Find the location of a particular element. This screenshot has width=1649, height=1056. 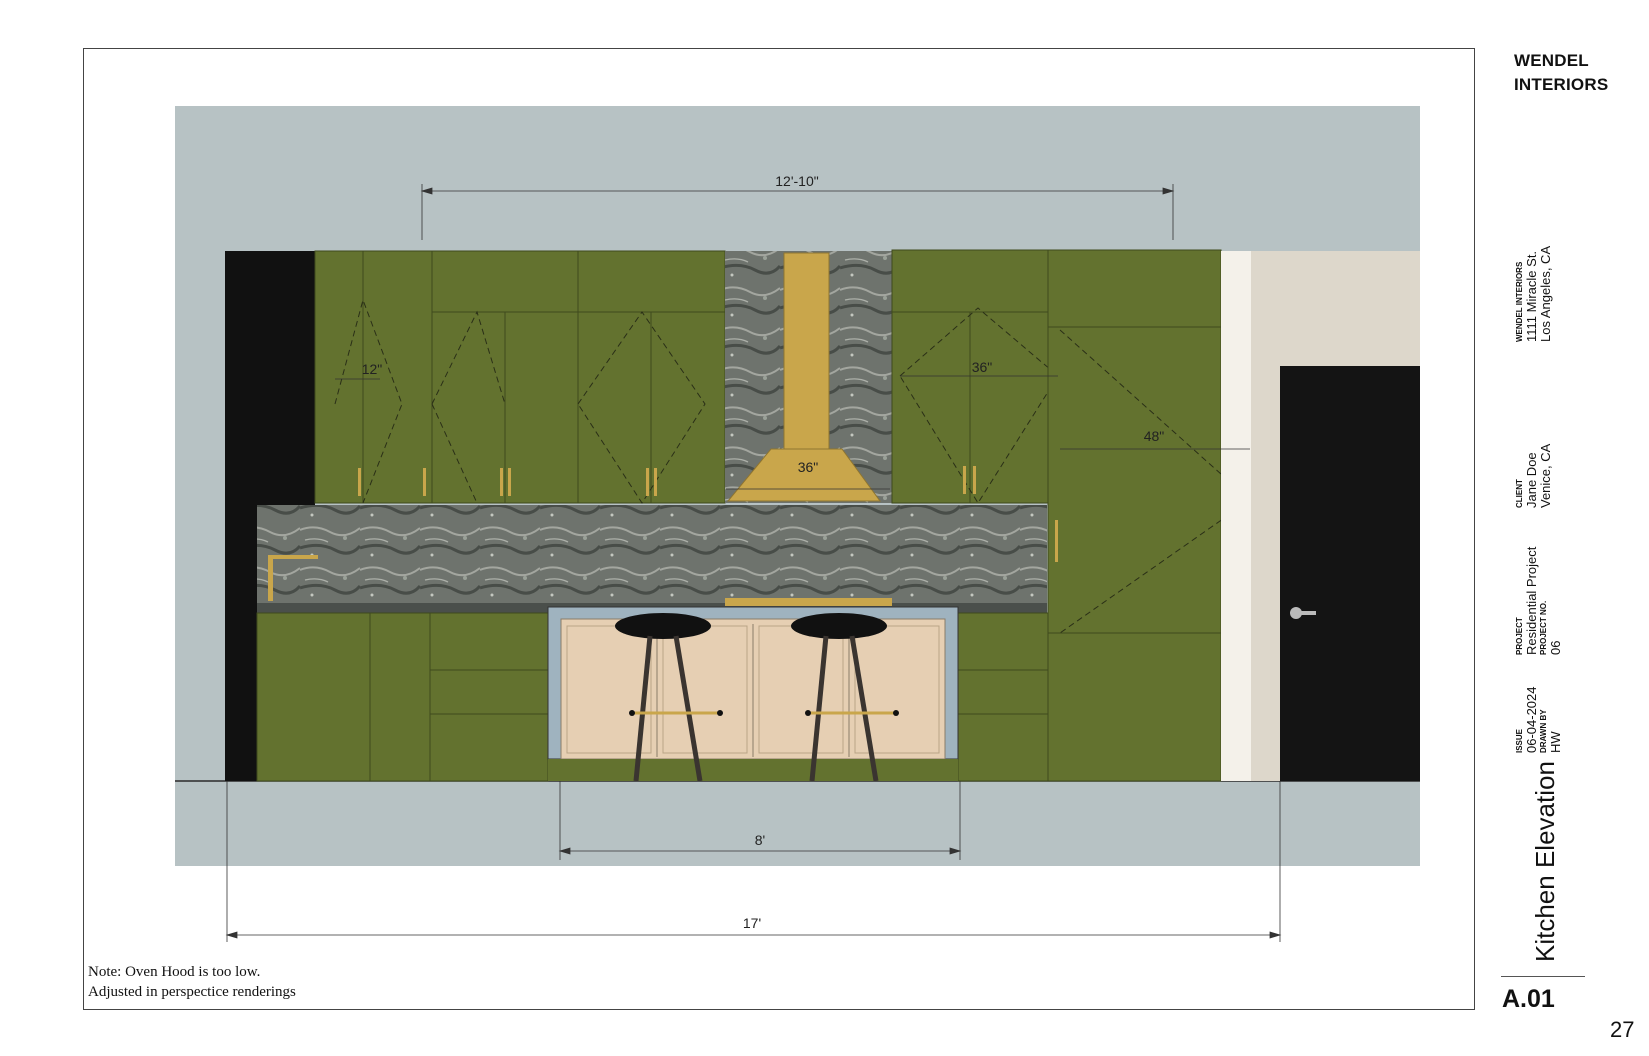

title-block-issue: ISSUE 06-04-2024 DRAWN BY HW is located at coordinates (1539, 720).